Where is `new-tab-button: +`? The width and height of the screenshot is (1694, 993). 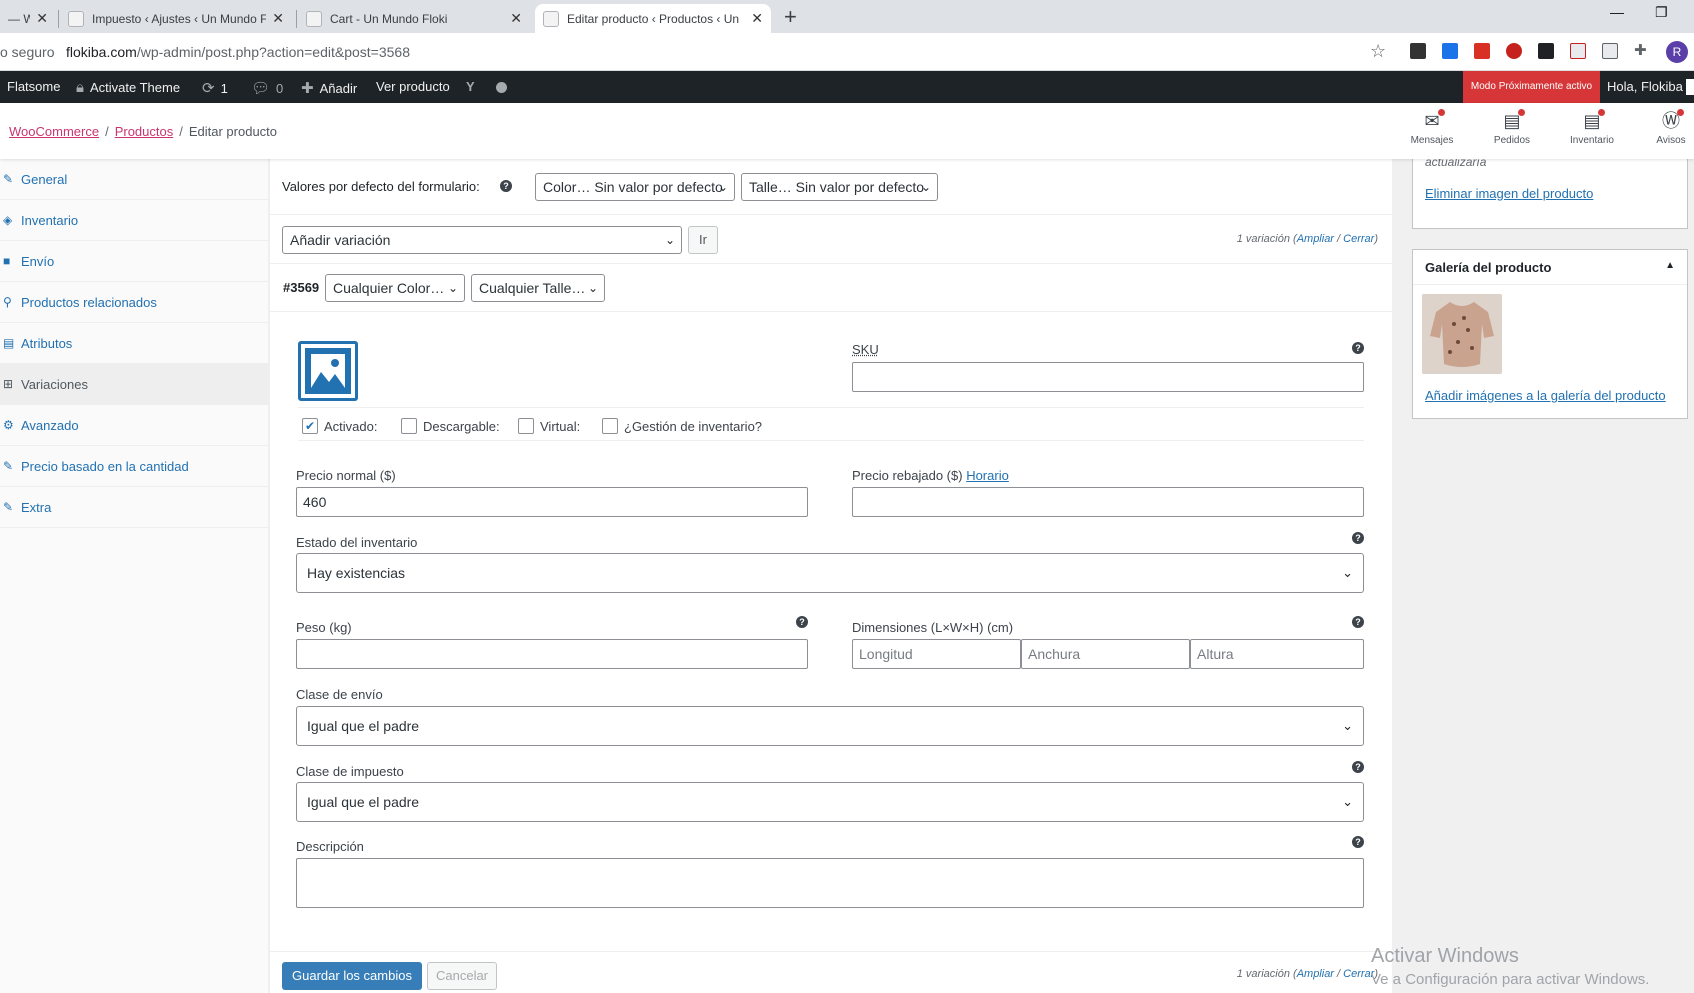
new-tab-button: + is located at coordinates (790, 17).